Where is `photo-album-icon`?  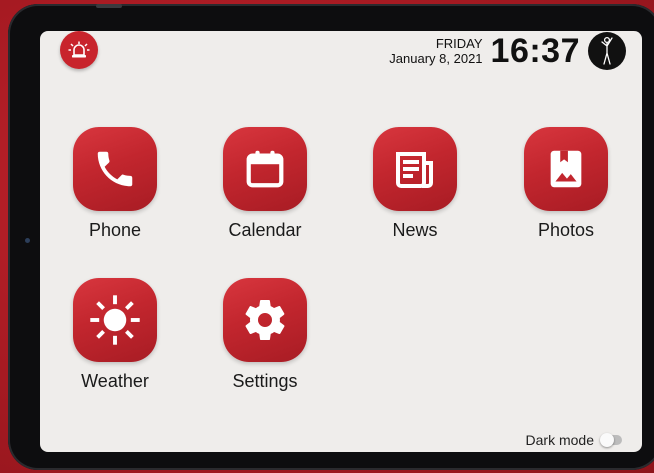 photo-album-icon is located at coordinates (566, 169).